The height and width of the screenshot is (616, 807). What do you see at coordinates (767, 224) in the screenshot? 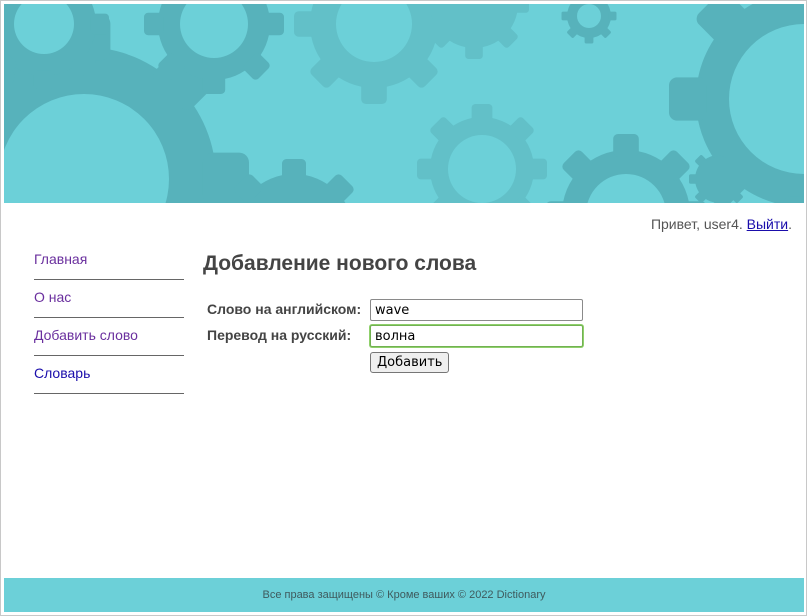
I see `logout-link: Выйти` at bounding box center [767, 224].